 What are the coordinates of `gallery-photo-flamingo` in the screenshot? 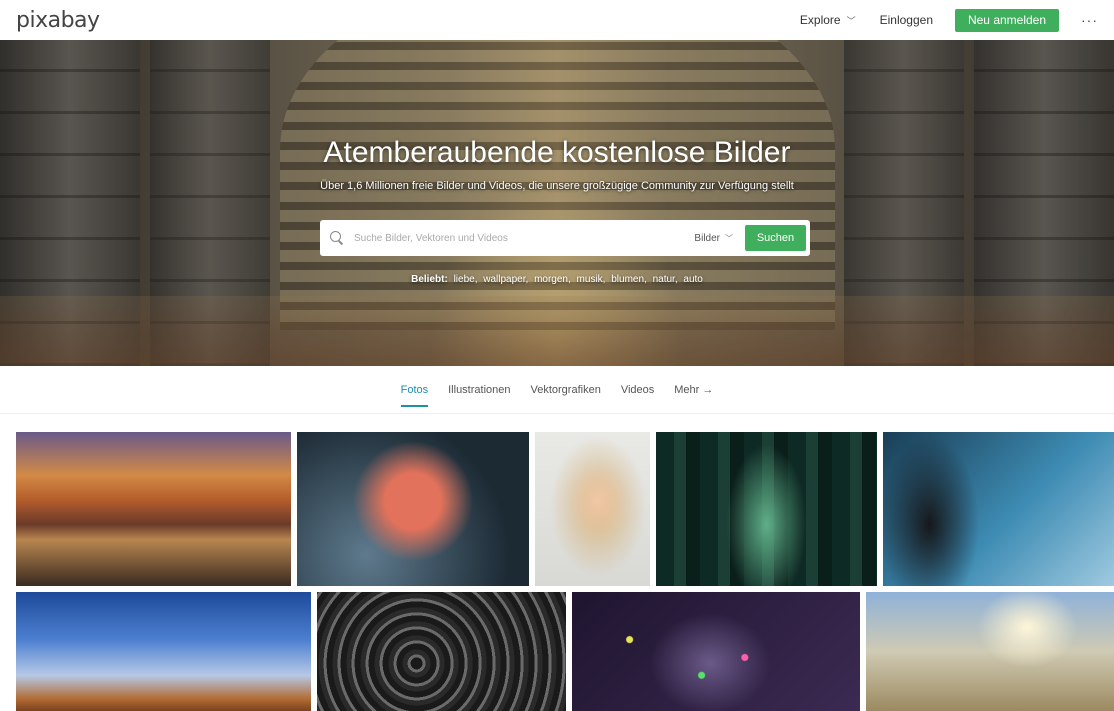 It's located at (413, 509).